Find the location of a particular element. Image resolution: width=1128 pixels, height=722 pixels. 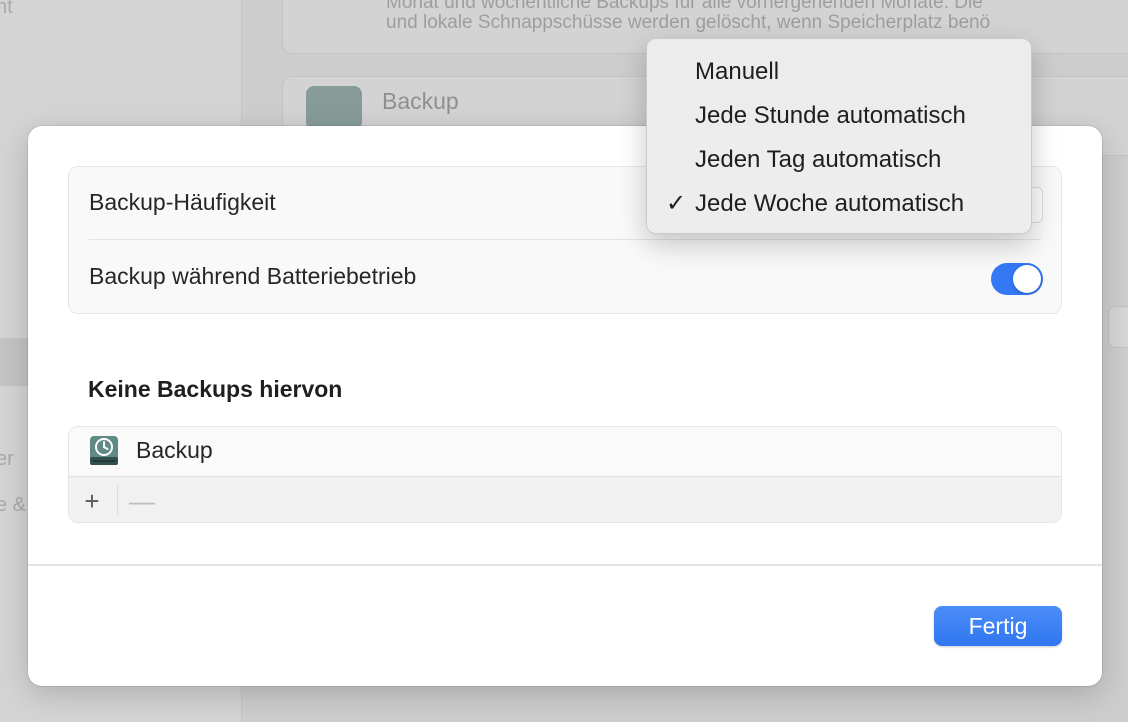

list-toolbar: + — is located at coordinates (565, 499).